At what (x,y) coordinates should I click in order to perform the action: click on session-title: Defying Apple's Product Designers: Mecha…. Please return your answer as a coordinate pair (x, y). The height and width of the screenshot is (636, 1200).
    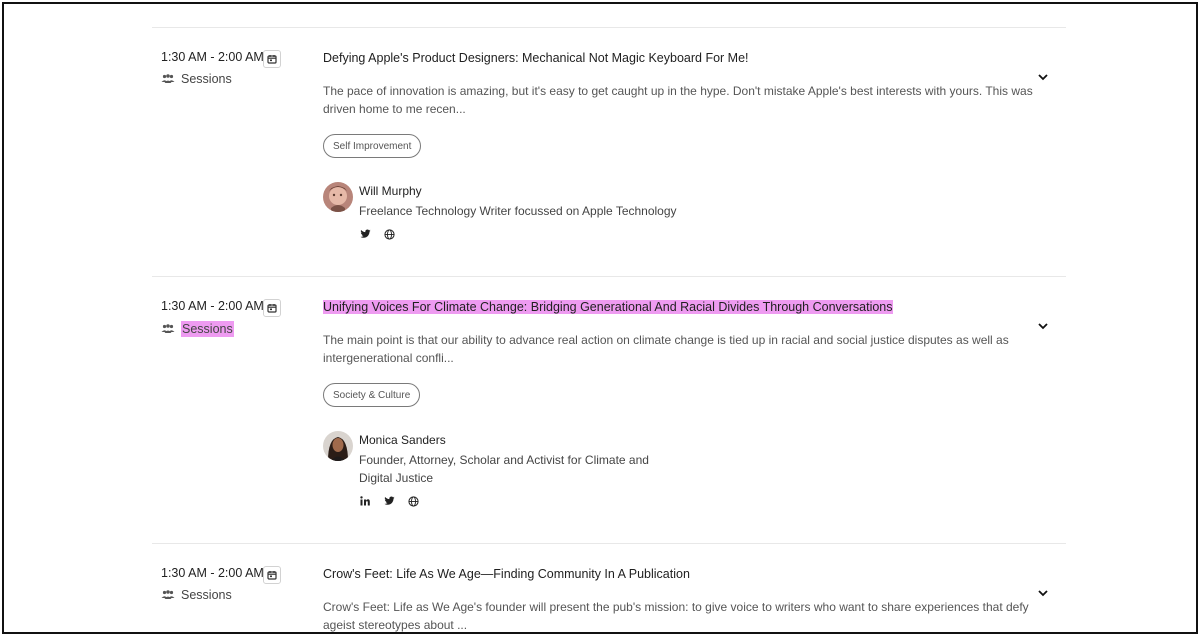
    Looking at the image, I should click on (536, 58).